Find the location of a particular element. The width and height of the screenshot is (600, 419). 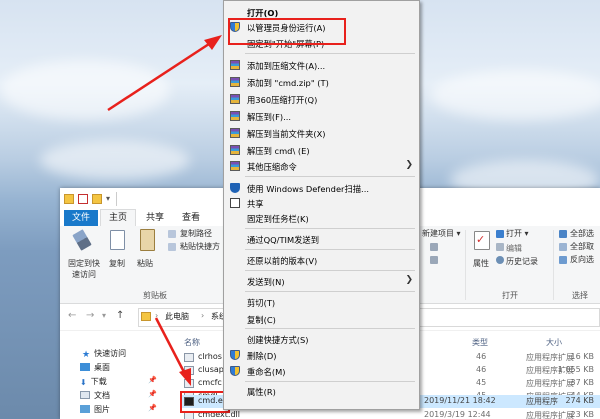

menu-item-pin-to-taskbar: 固定到任务栏(K) is located at coordinates (321, 218).